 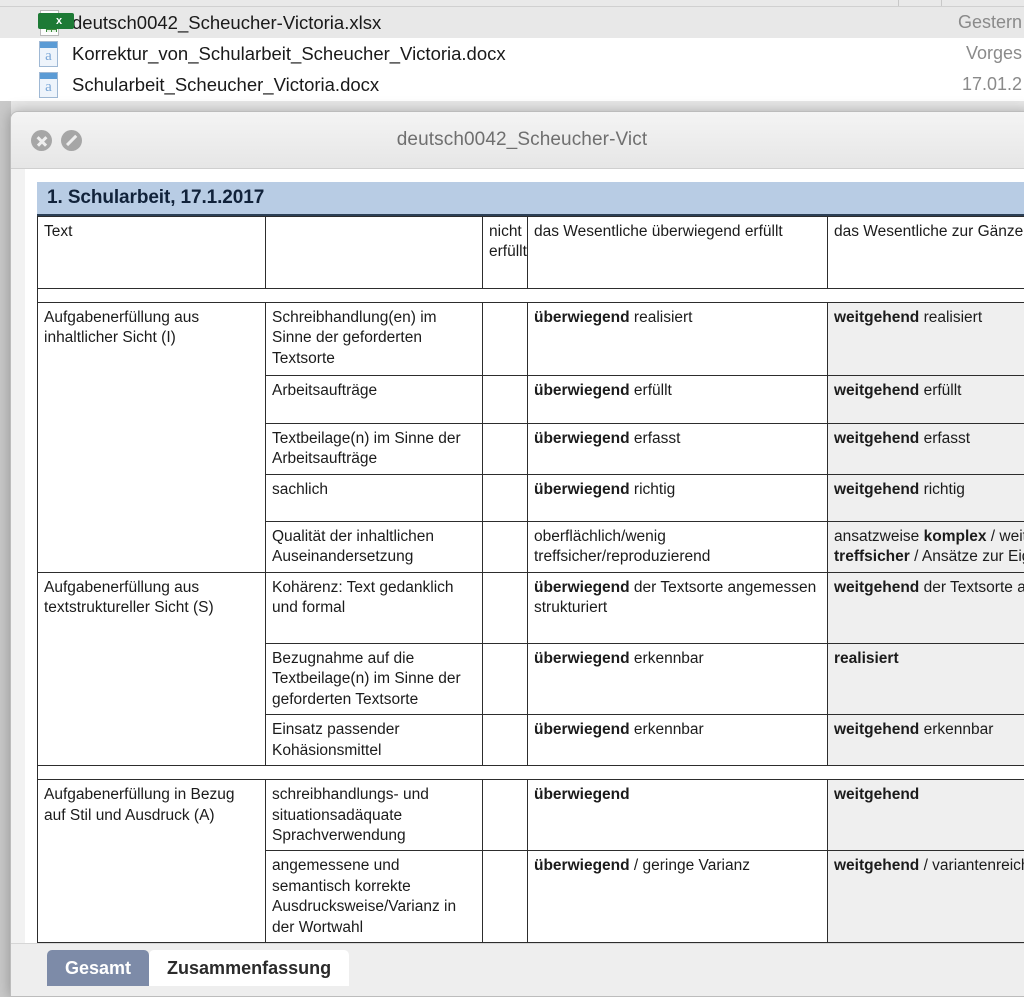 What do you see at coordinates (993, 53) in the screenshot?
I see `file-date: Vorges` at bounding box center [993, 53].